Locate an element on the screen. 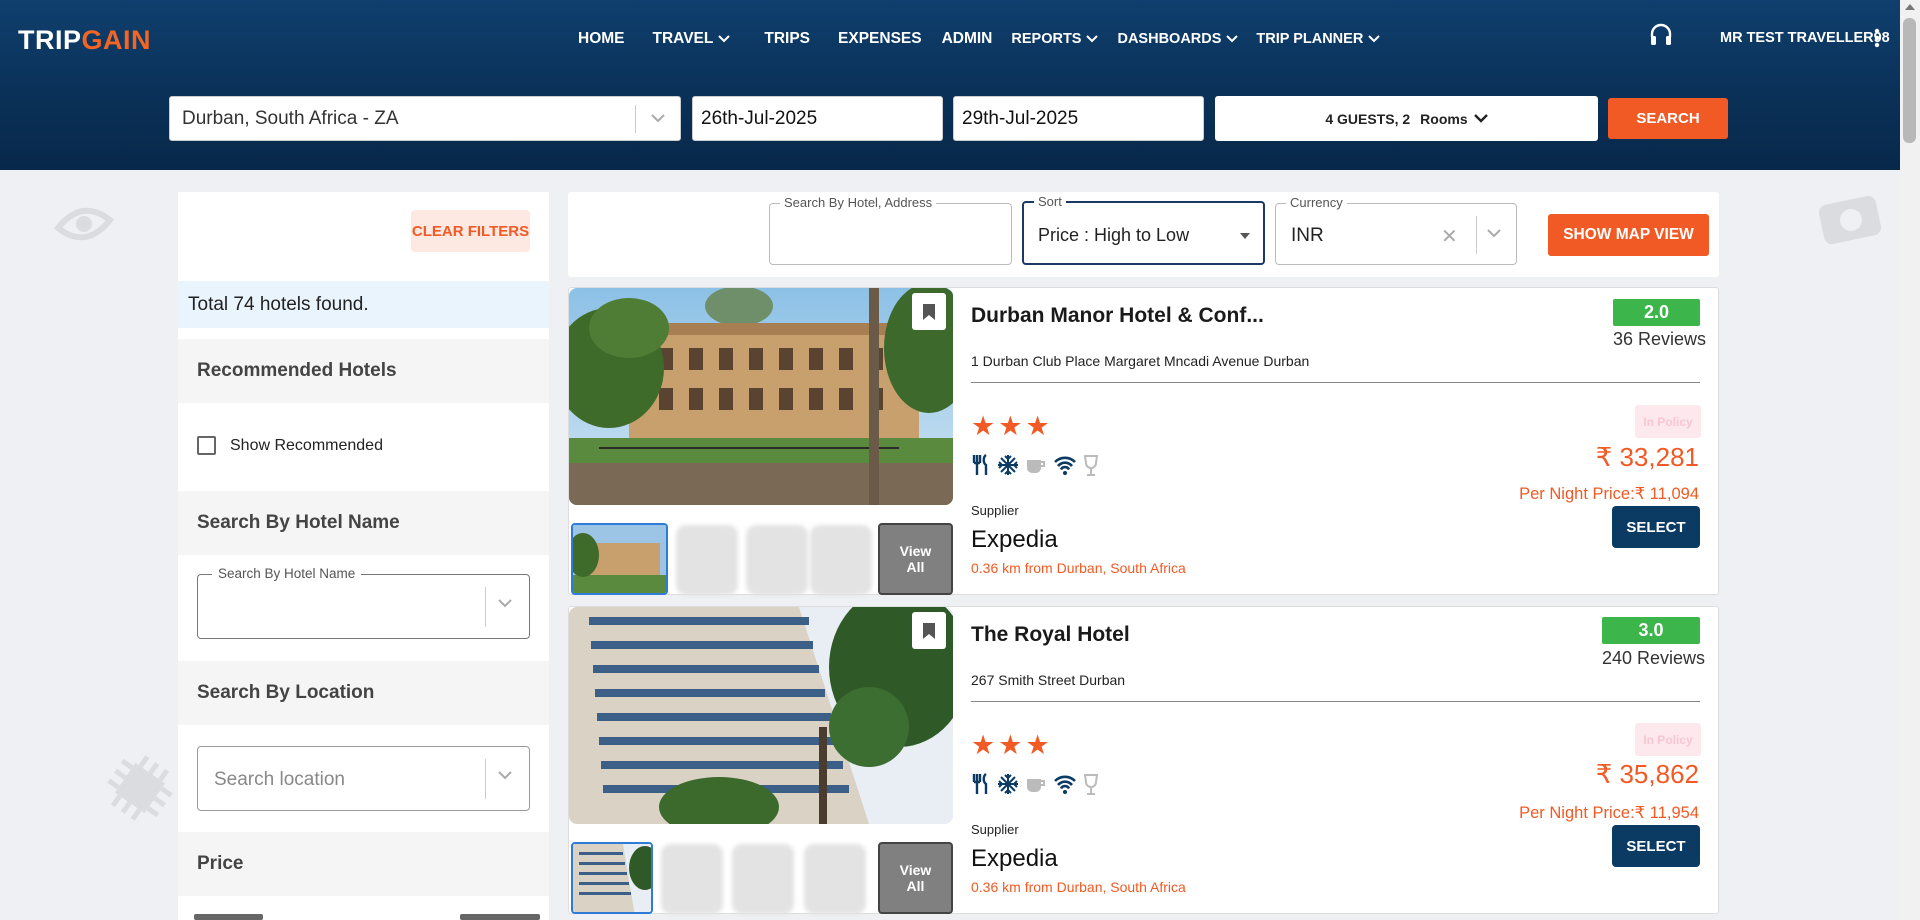 This screenshot has width=1920, height=920. clear-icon: ✕ is located at coordinates (1449, 236).